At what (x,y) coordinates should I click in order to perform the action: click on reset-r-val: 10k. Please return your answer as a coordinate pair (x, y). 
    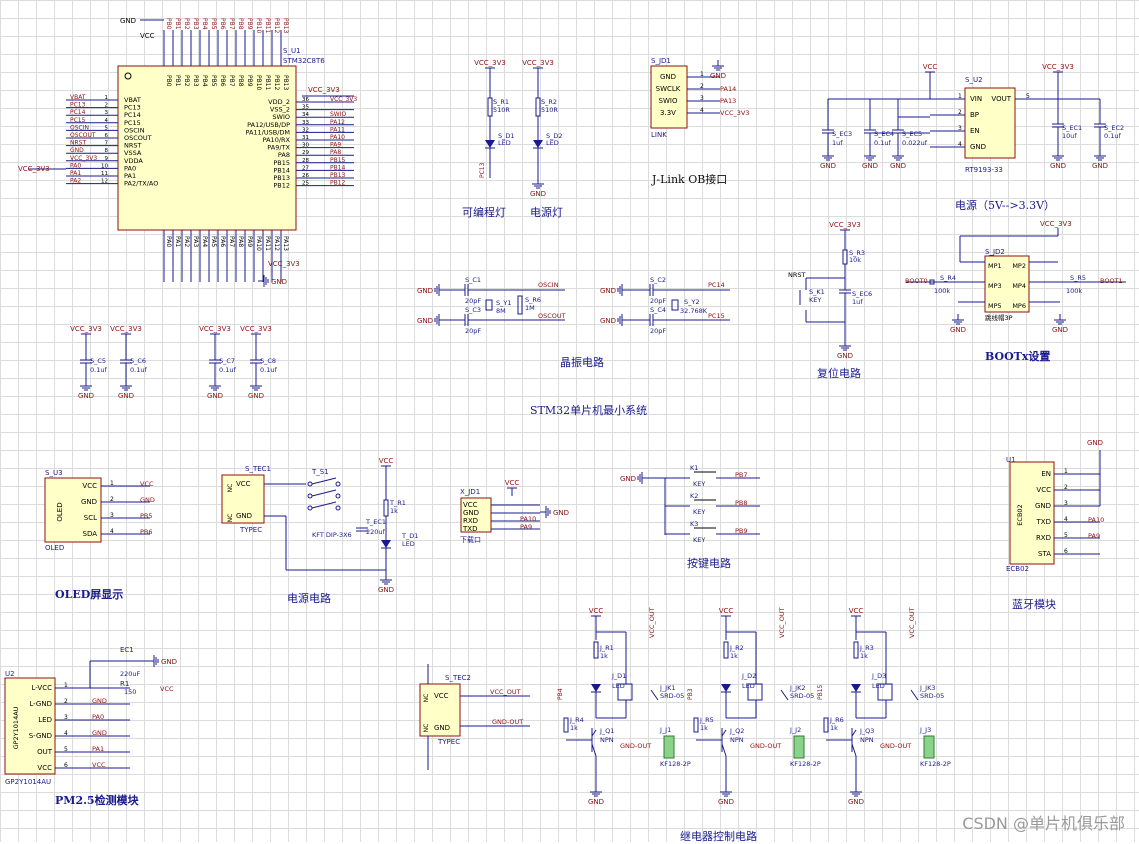
    Looking at the image, I should click on (855, 260).